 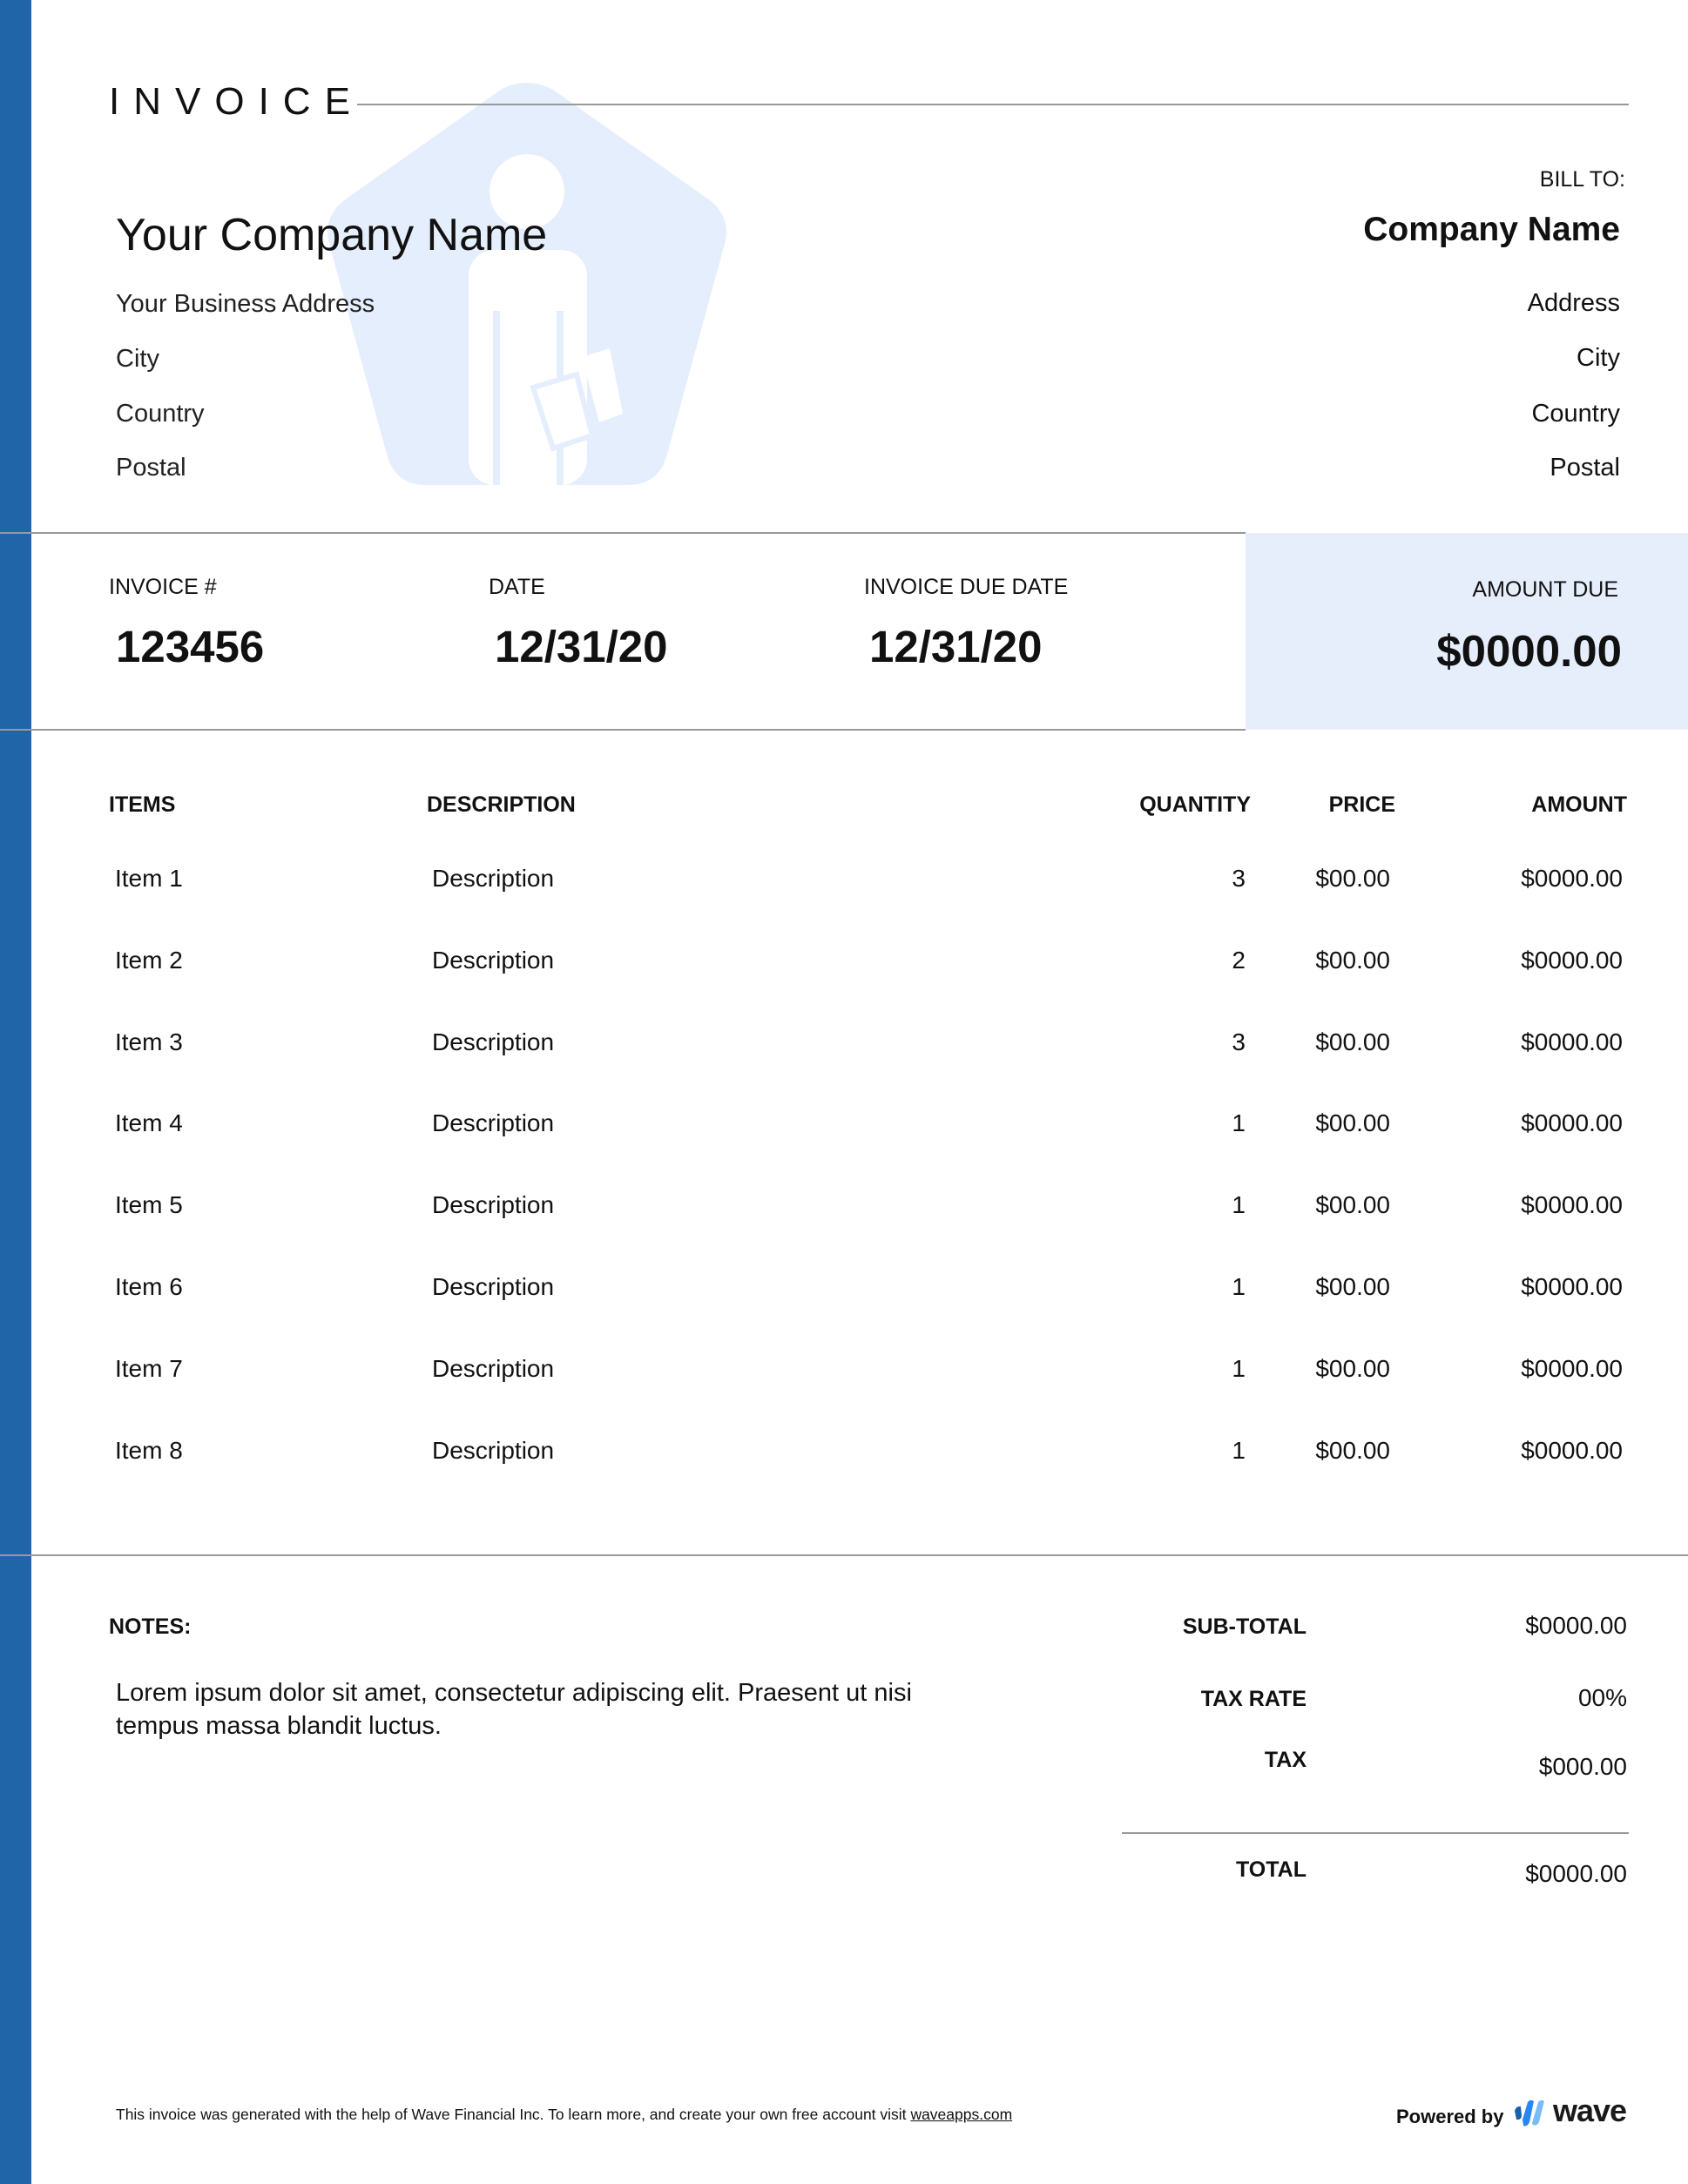 I want to click on powered-by-label: Powered by, so click(x=1450, y=2116).